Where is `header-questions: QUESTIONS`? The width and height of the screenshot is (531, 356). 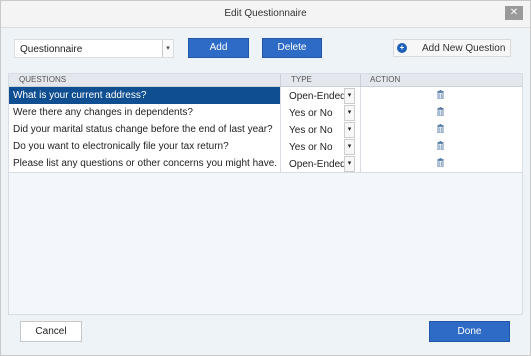
header-questions: QUESTIONS is located at coordinates (43, 79).